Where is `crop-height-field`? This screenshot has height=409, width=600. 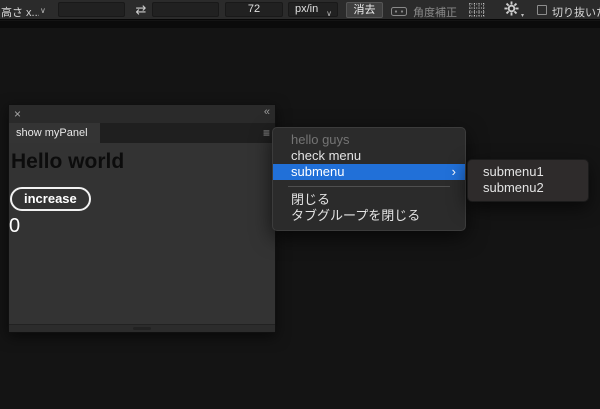 crop-height-field is located at coordinates (185, 9).